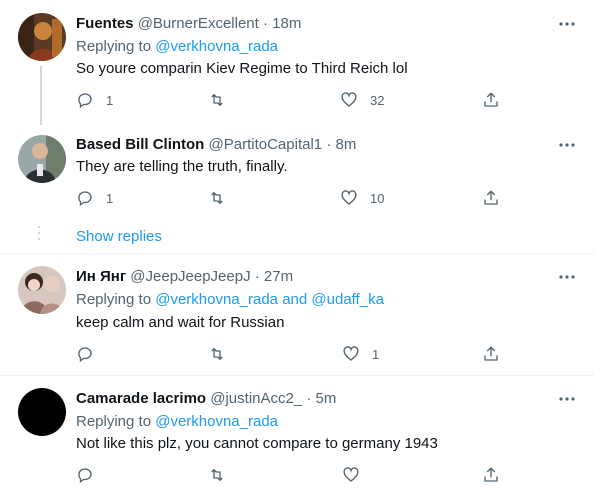 The width and height of the screenshot is (594, 498). What do you see at coordinates (39, 235) in the screenshot?
I see `thread-dots` at bounding box center [39, 235].